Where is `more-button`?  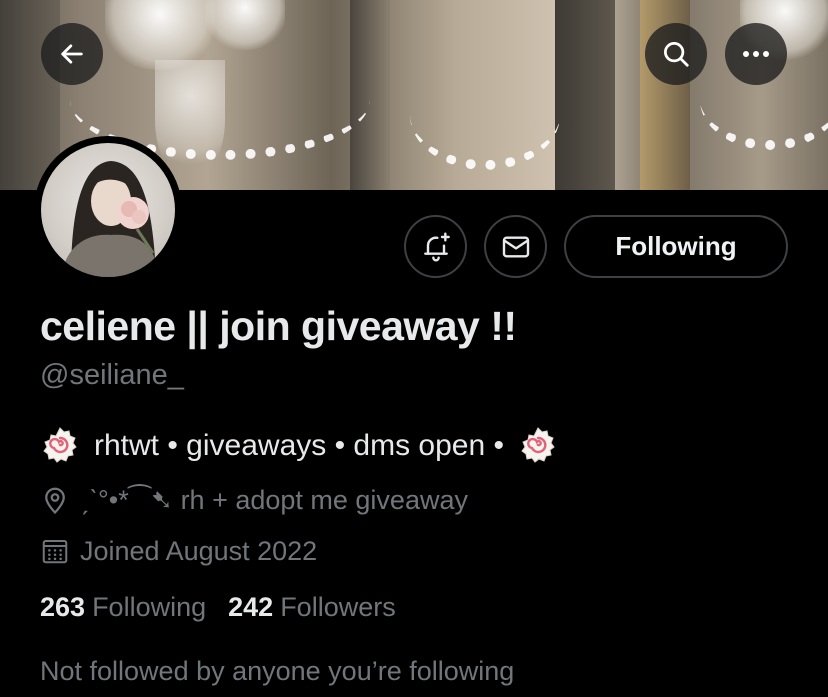
more-button is located at coordinates (756, 54).